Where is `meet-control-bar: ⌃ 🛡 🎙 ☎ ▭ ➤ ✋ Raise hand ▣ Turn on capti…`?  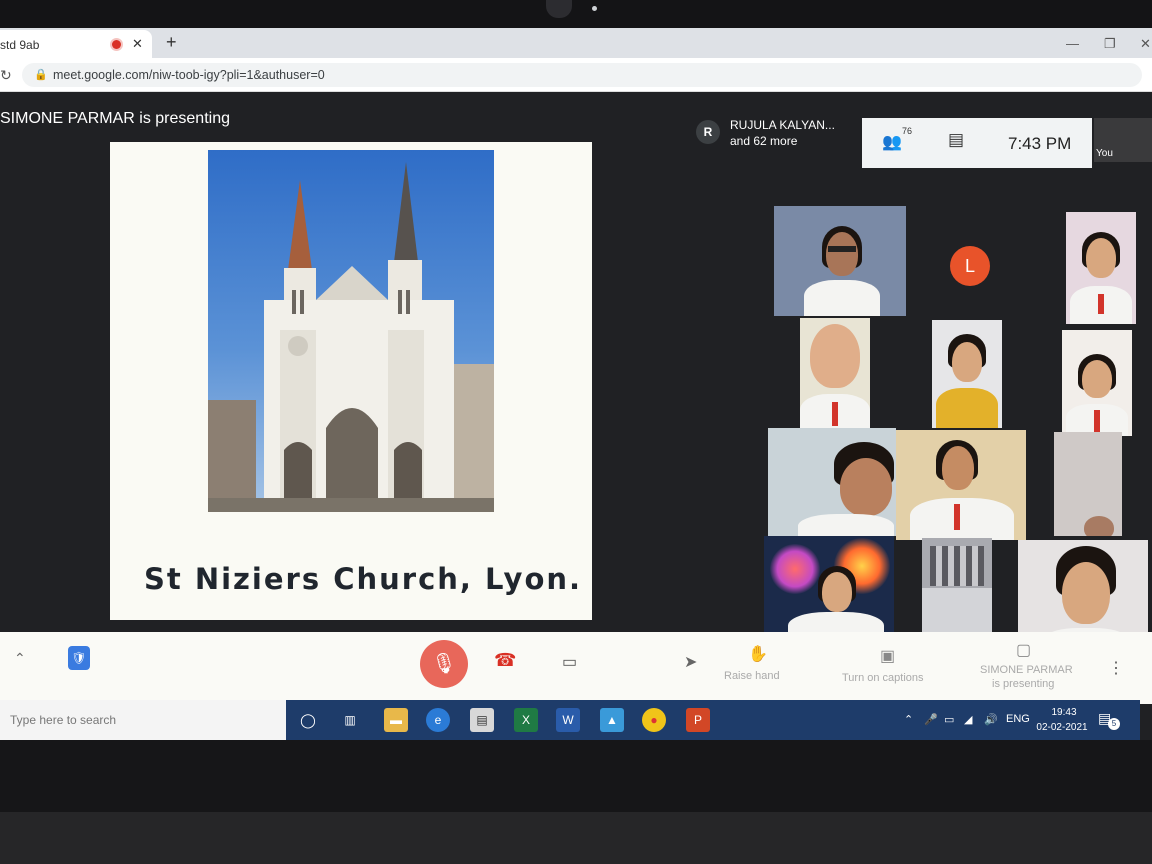 meet-control-bar: ⌃ 🛡 🎙 ☎ ▭ ➤ ✋ Raise hand ▣ Turn on capti… is located at coordinates (576, 668).